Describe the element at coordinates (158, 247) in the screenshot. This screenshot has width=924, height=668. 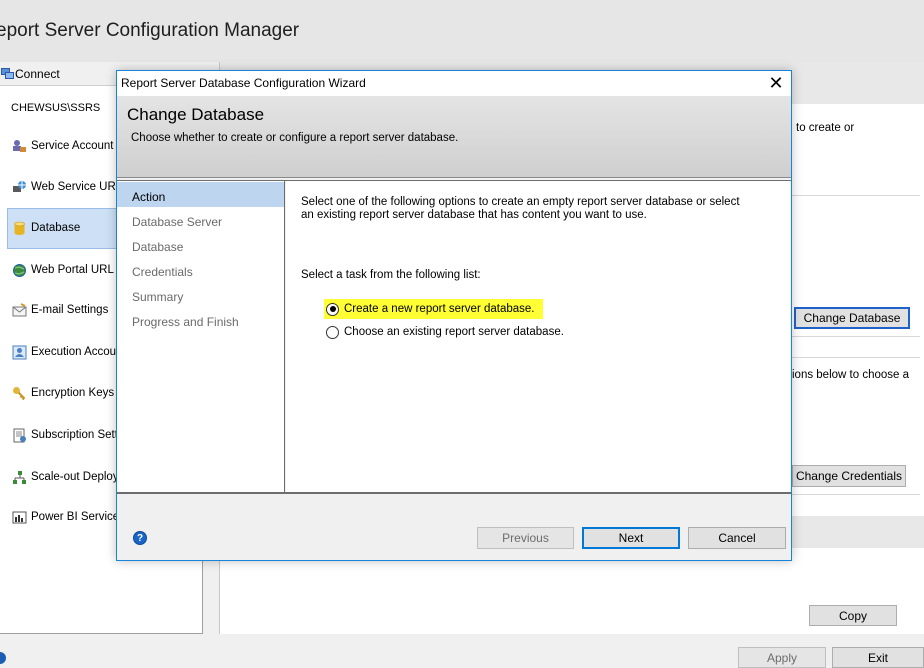
I see `wizard-step-label: Database` at that location.